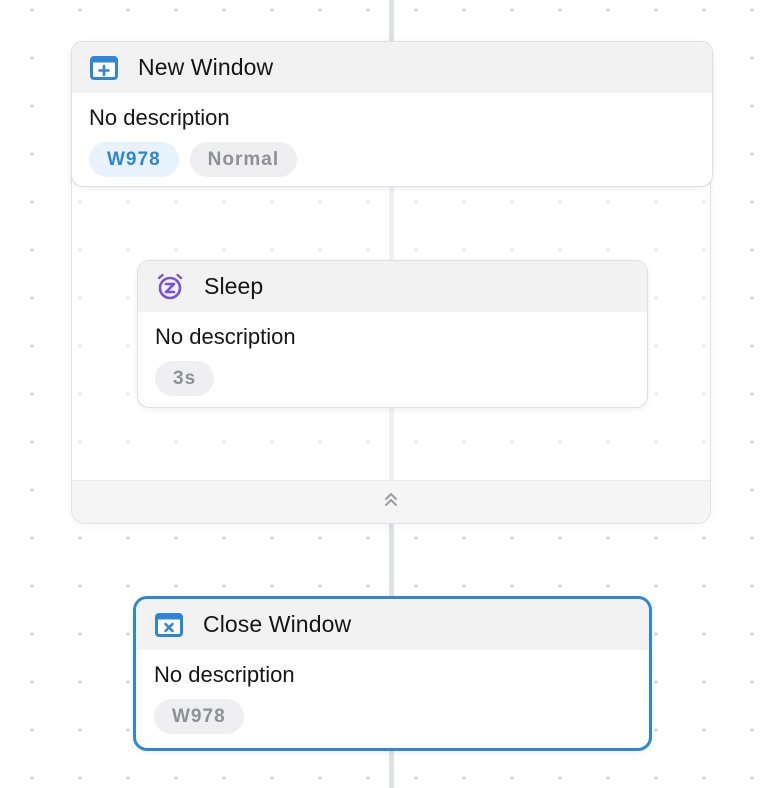 Image resolution: width=784 pixels, height=788 pixels. I want to click on node-title: New Window, so click(206, 67).